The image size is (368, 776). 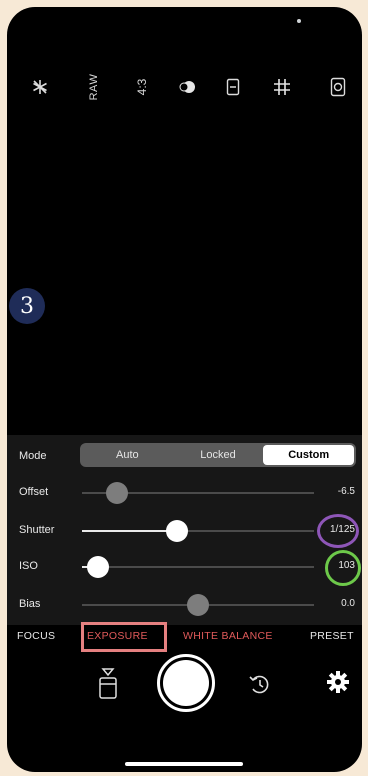 I want to click on shutter-button, so click(x=186, y=683).